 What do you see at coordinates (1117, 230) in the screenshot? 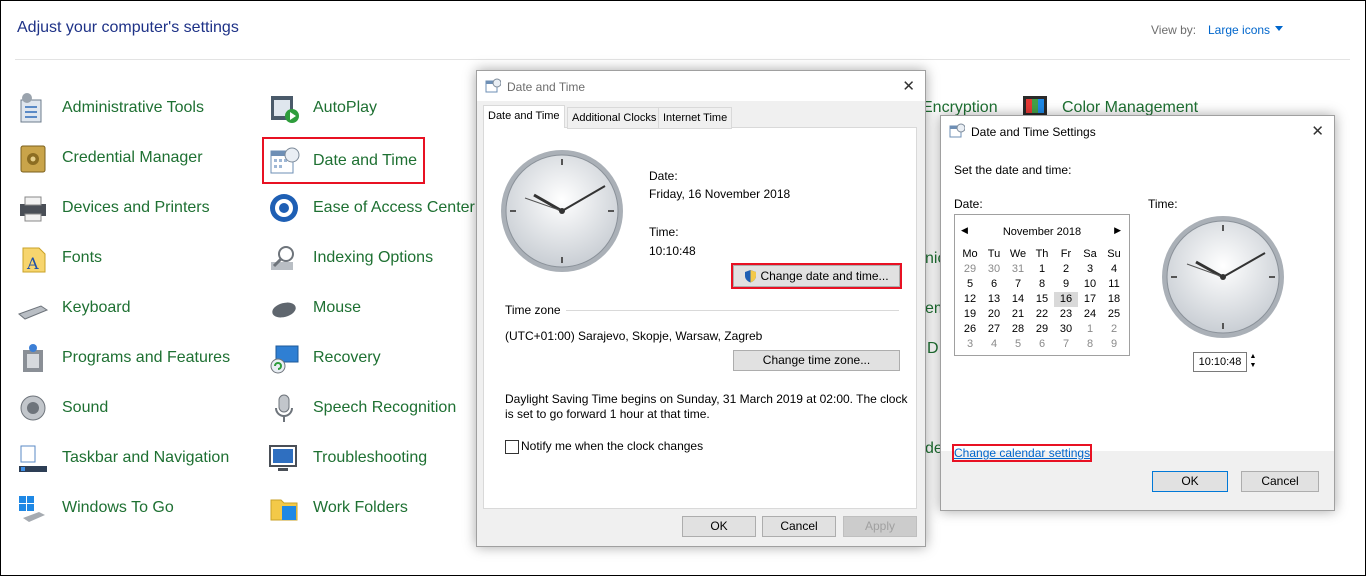
I see `next-month-icon: ▶` at bounding box center [1117, 230].